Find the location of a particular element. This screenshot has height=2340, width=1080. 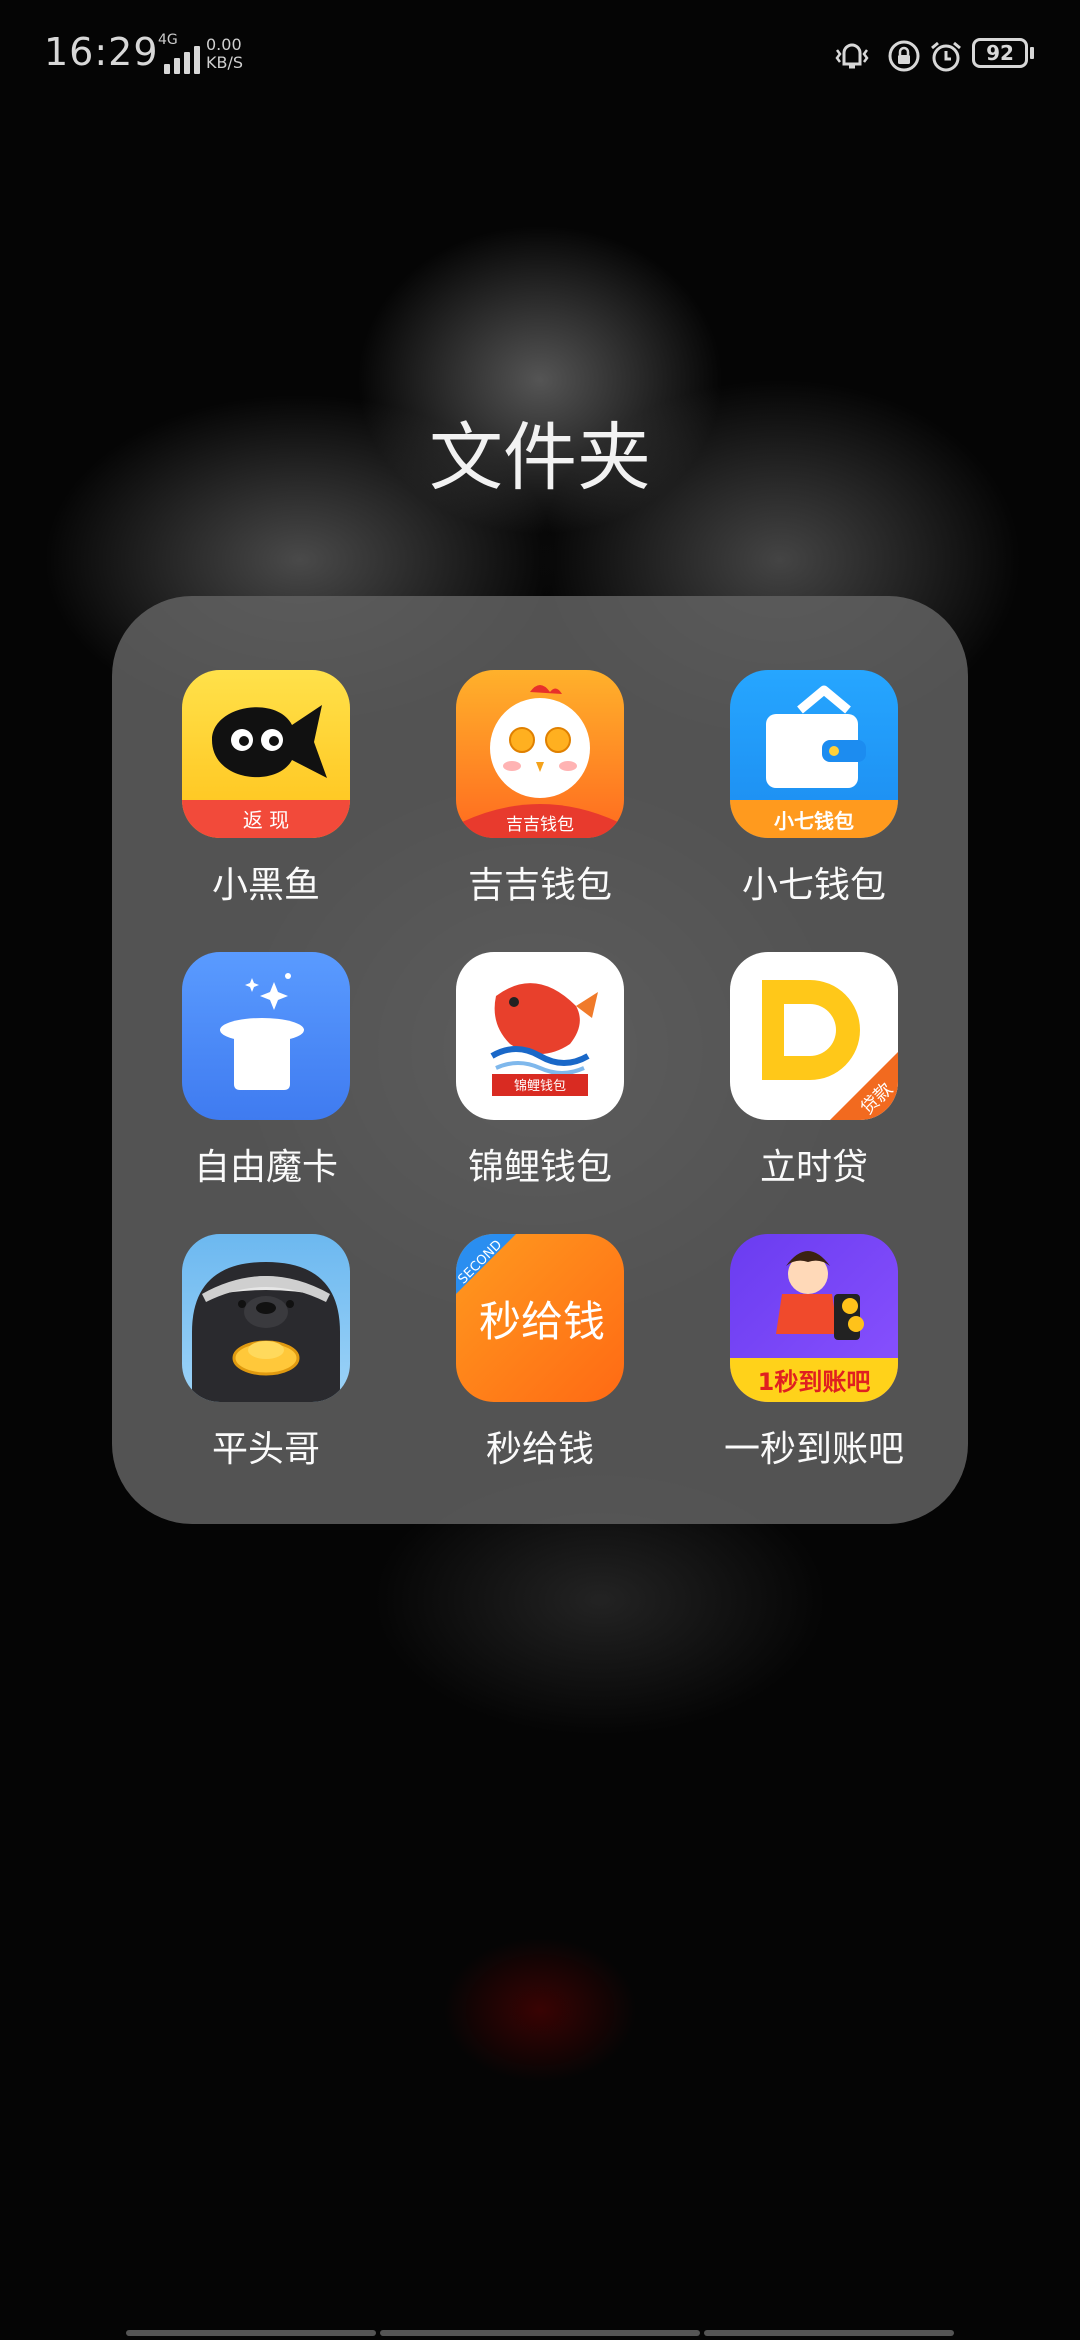

status-time: 16:29 is located at coordinates (101, 52).